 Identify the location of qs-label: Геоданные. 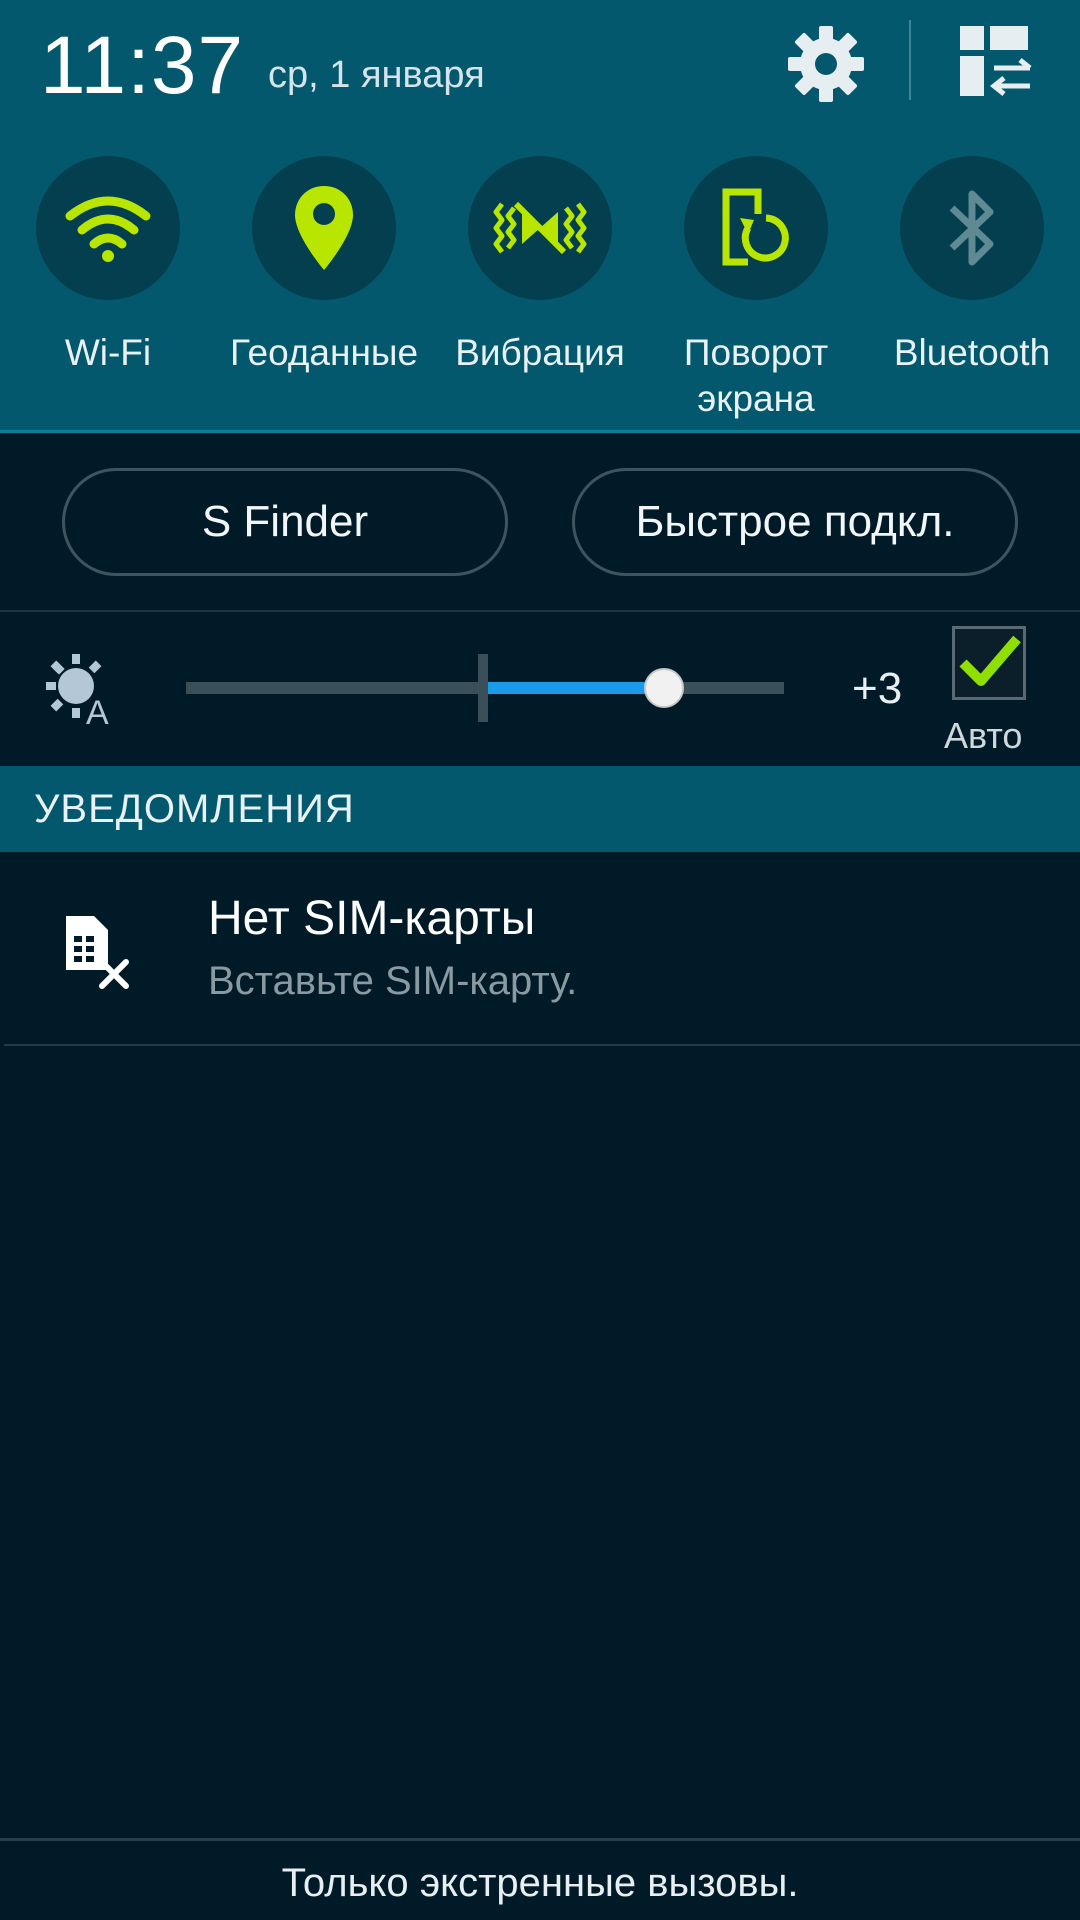
(324, 352).